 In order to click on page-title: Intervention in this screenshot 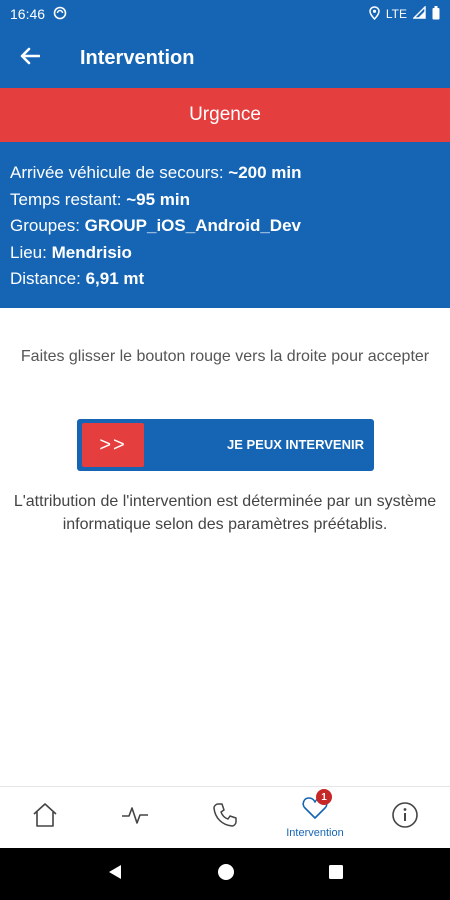, I will do `click(137, 57)`.